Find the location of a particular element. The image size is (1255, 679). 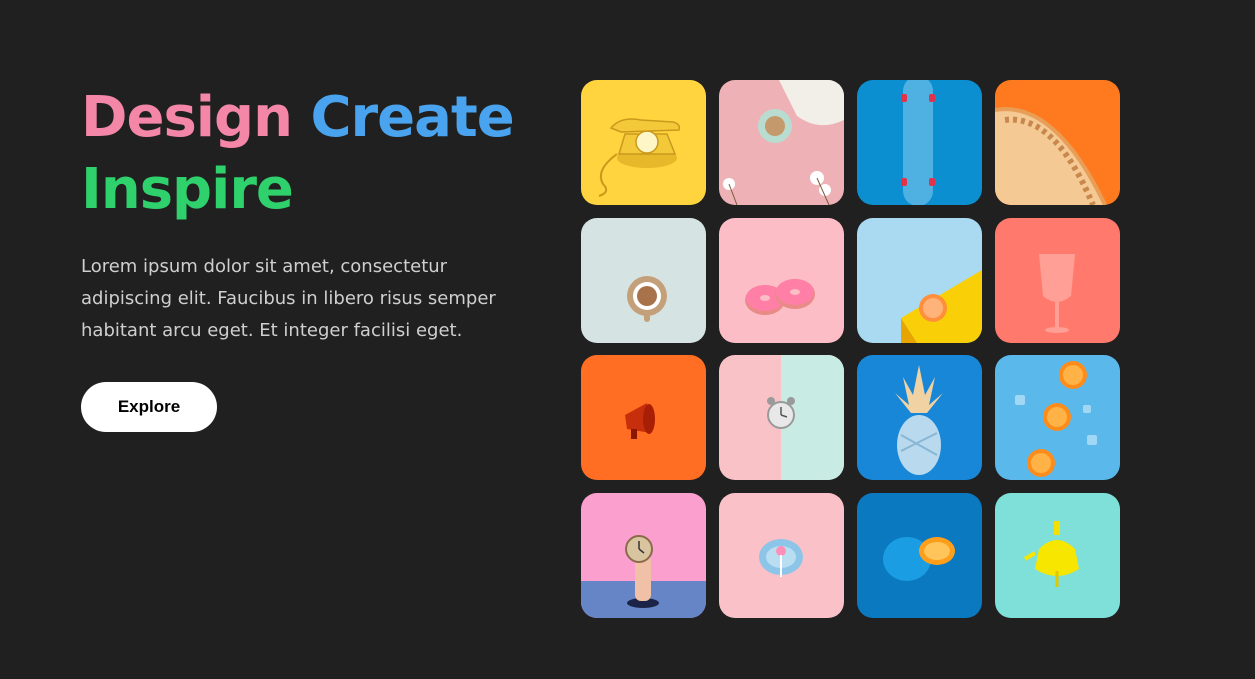

hand-holding-clock-icon is located at coordinates (643, 555).